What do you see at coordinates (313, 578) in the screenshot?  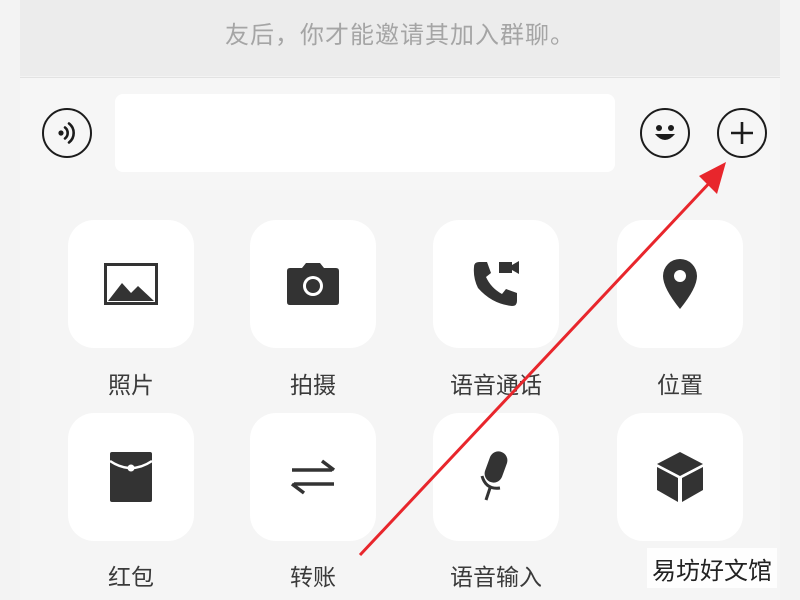 I see `action-label: 转账` at bounding box center [313, 578].